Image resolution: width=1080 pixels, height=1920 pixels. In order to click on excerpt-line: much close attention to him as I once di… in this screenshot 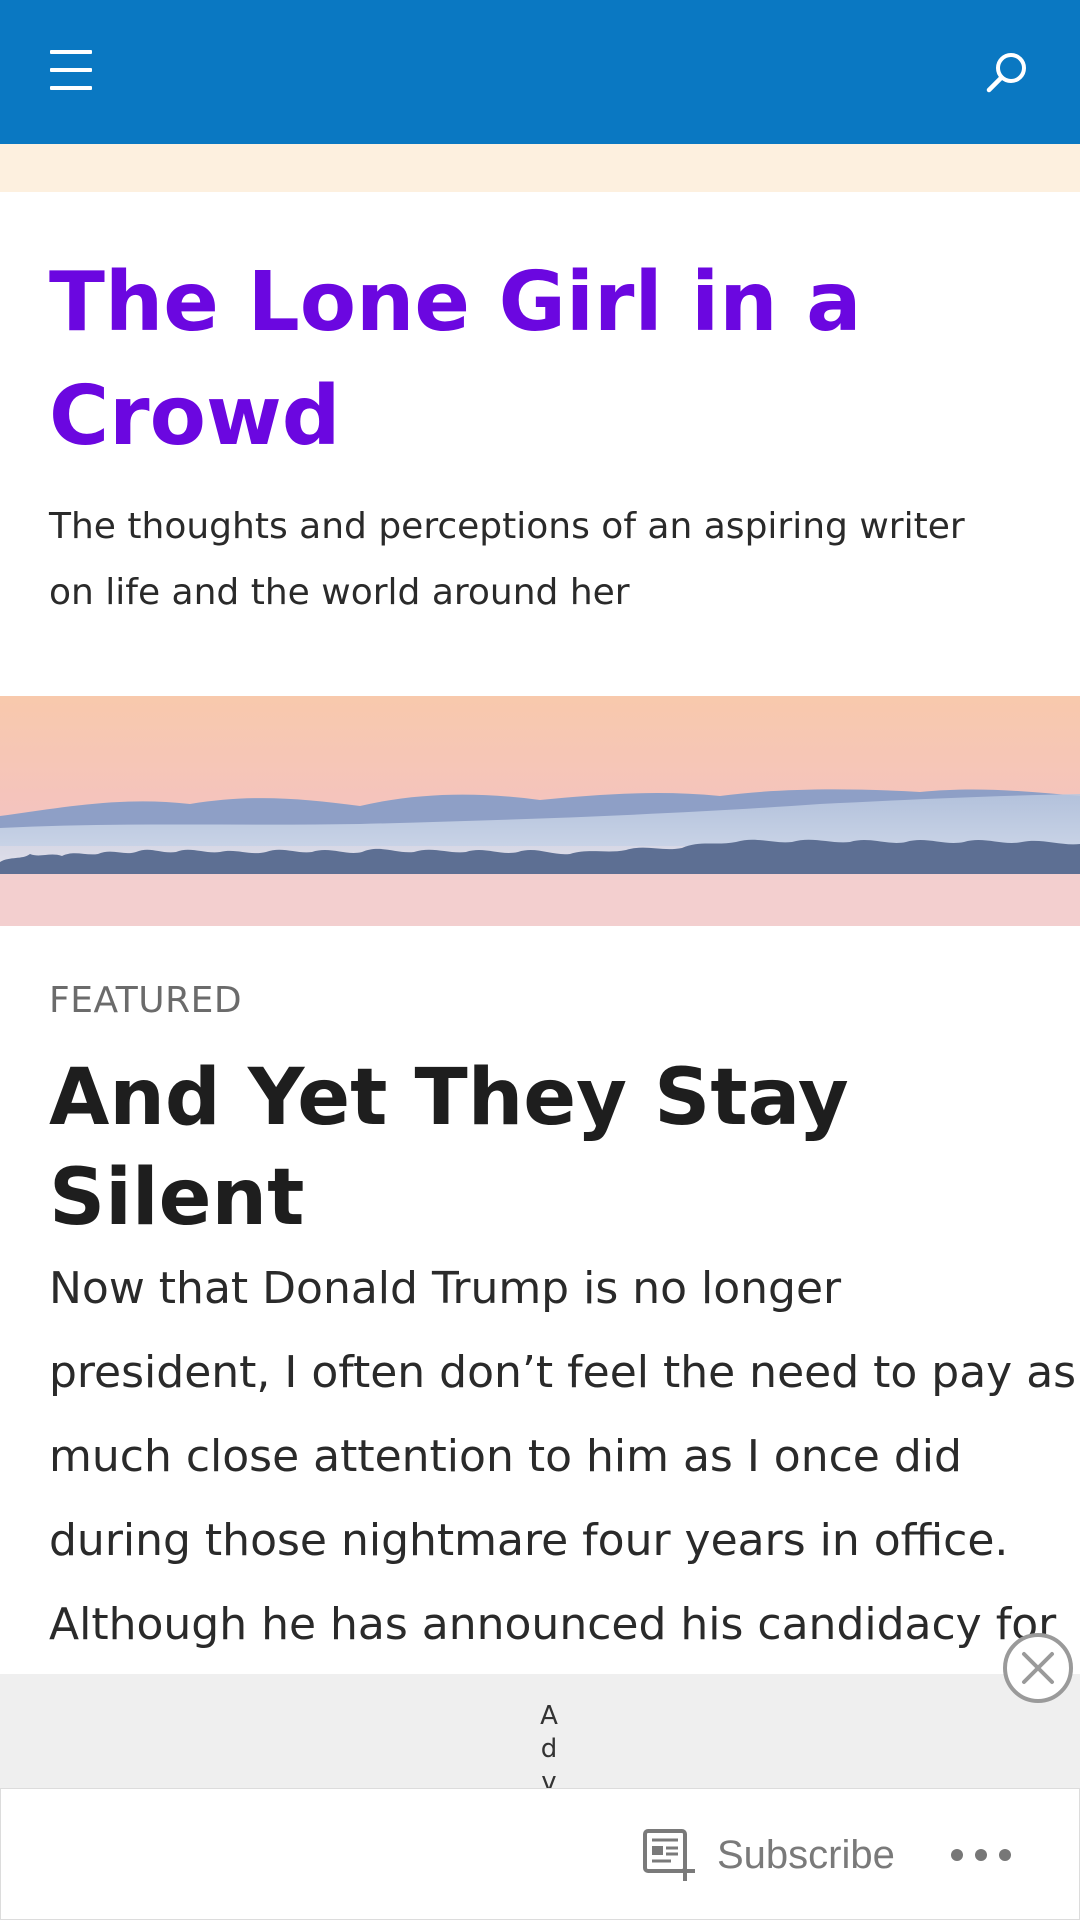, I will do `click(505, 1456)`.